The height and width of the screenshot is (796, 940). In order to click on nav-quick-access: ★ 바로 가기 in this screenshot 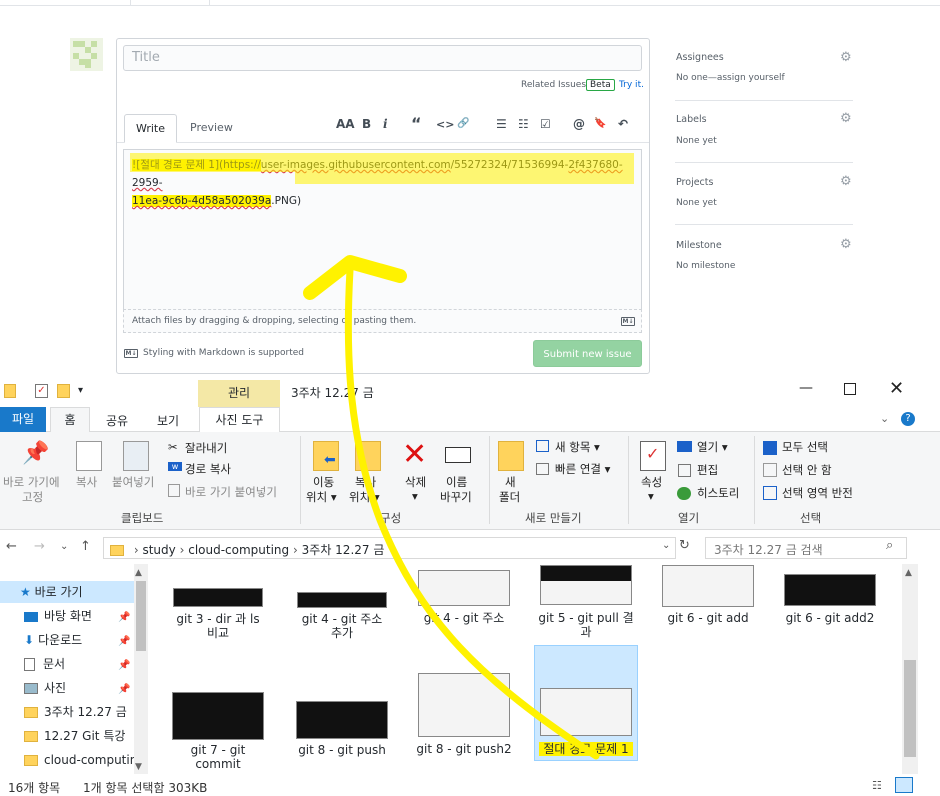, I will do `click(67, 592)`.